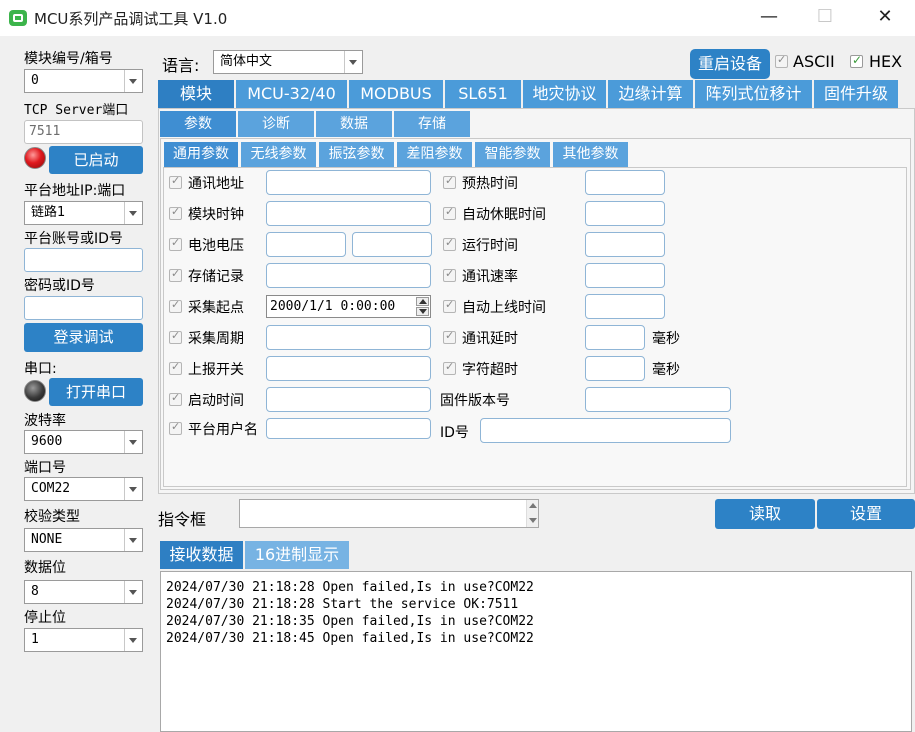  Describe the element at coordinates (196, 94) in the screenshot. I see `tab-module: 模块` at that location.